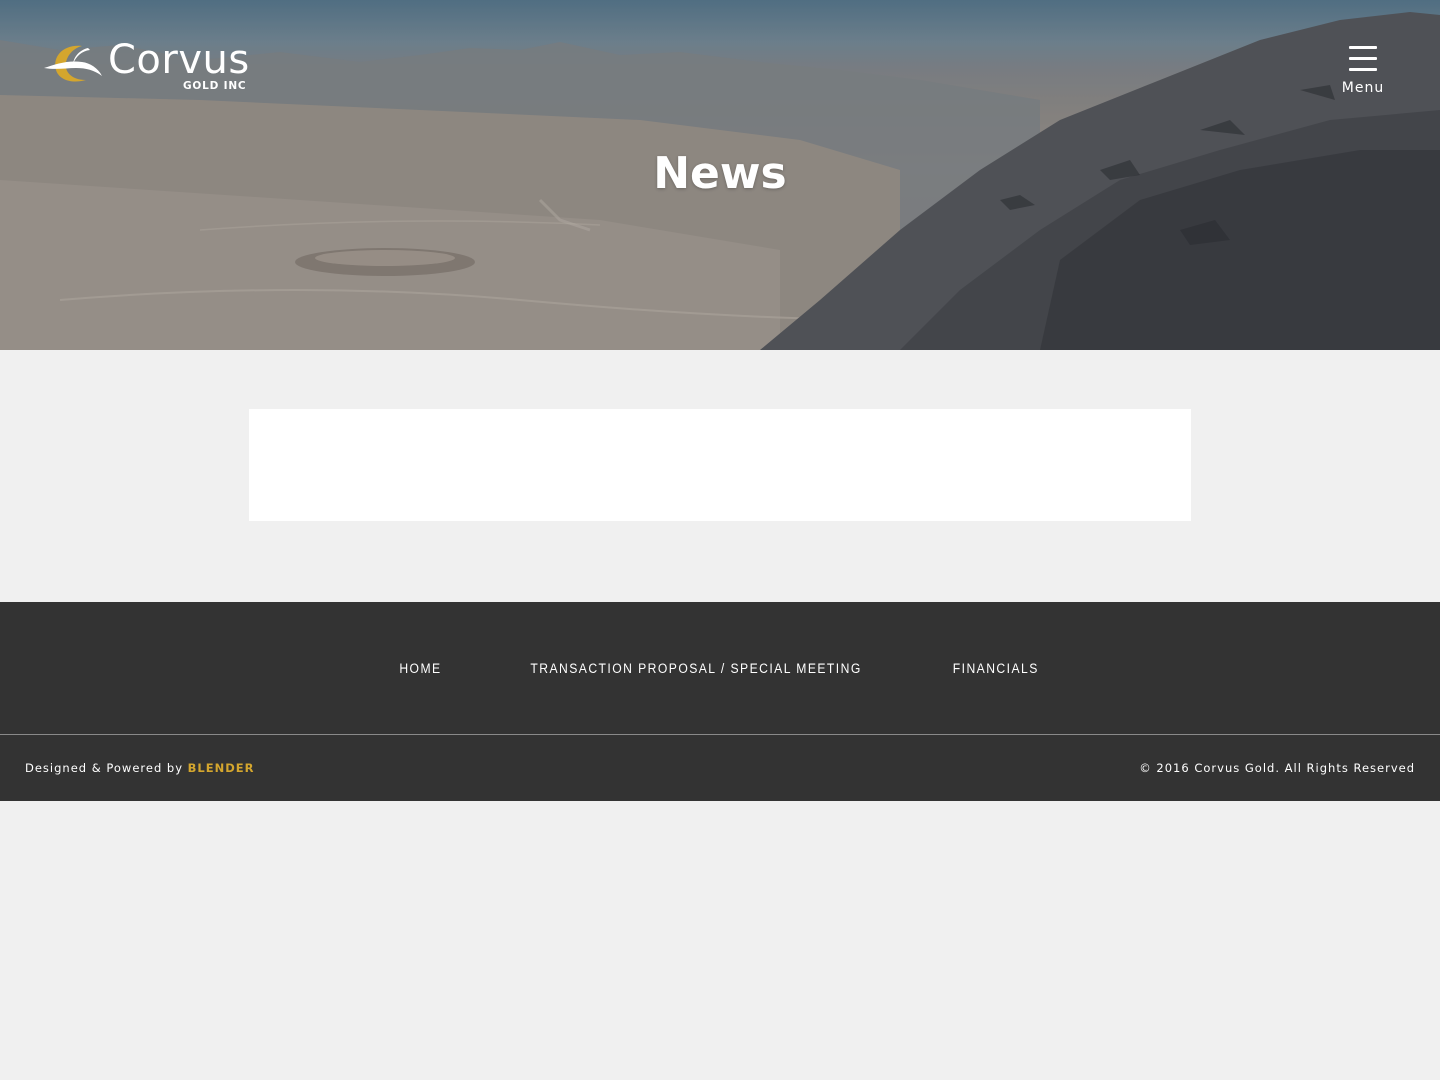  What do you see at coordinates (73, 63) in the screenshot?
I see `crescent-bird-logo-icon` at bounding box center [73, 63].